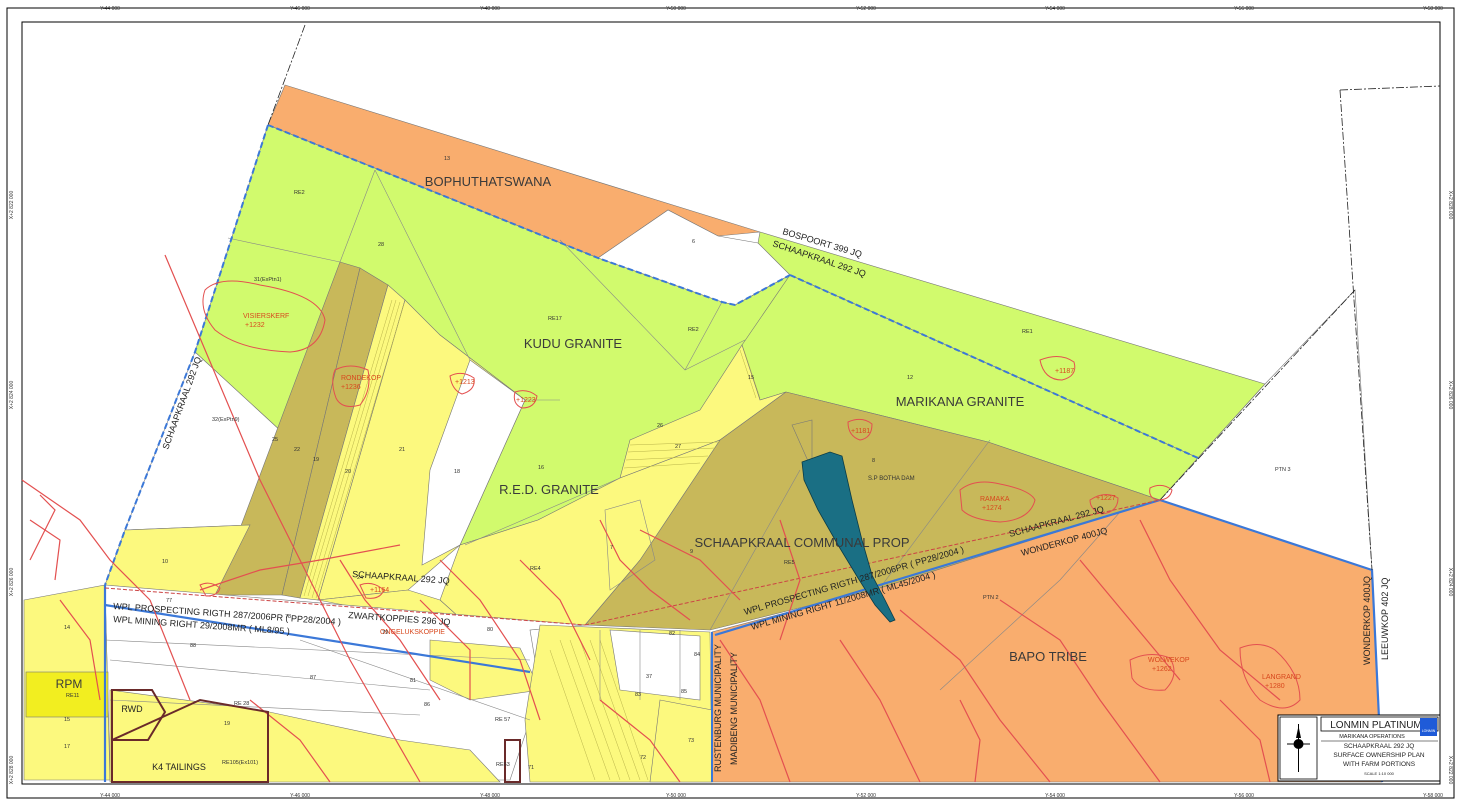 This screenshot has height=805, width=1462. What do you see at coordinates (734, 708) in the screenshot?
I see `label-madibeng-municipality: MADIBENG MUNICIPALITY` at bounding box center [734, 708].